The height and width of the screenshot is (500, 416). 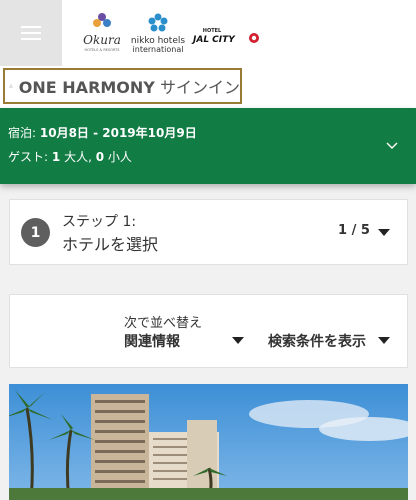 I want to click on nikko-logo-icon: nikko hotels international, so click(x=158, y=34).